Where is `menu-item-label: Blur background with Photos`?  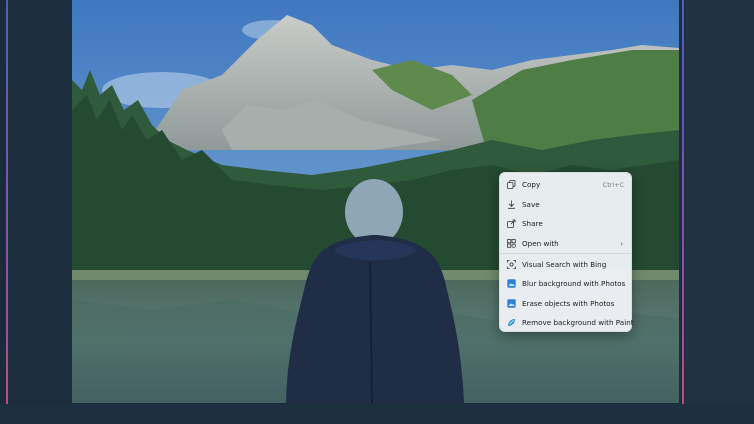
menu-item-label: Blur background with Photos is located at coordinates (574, 284).